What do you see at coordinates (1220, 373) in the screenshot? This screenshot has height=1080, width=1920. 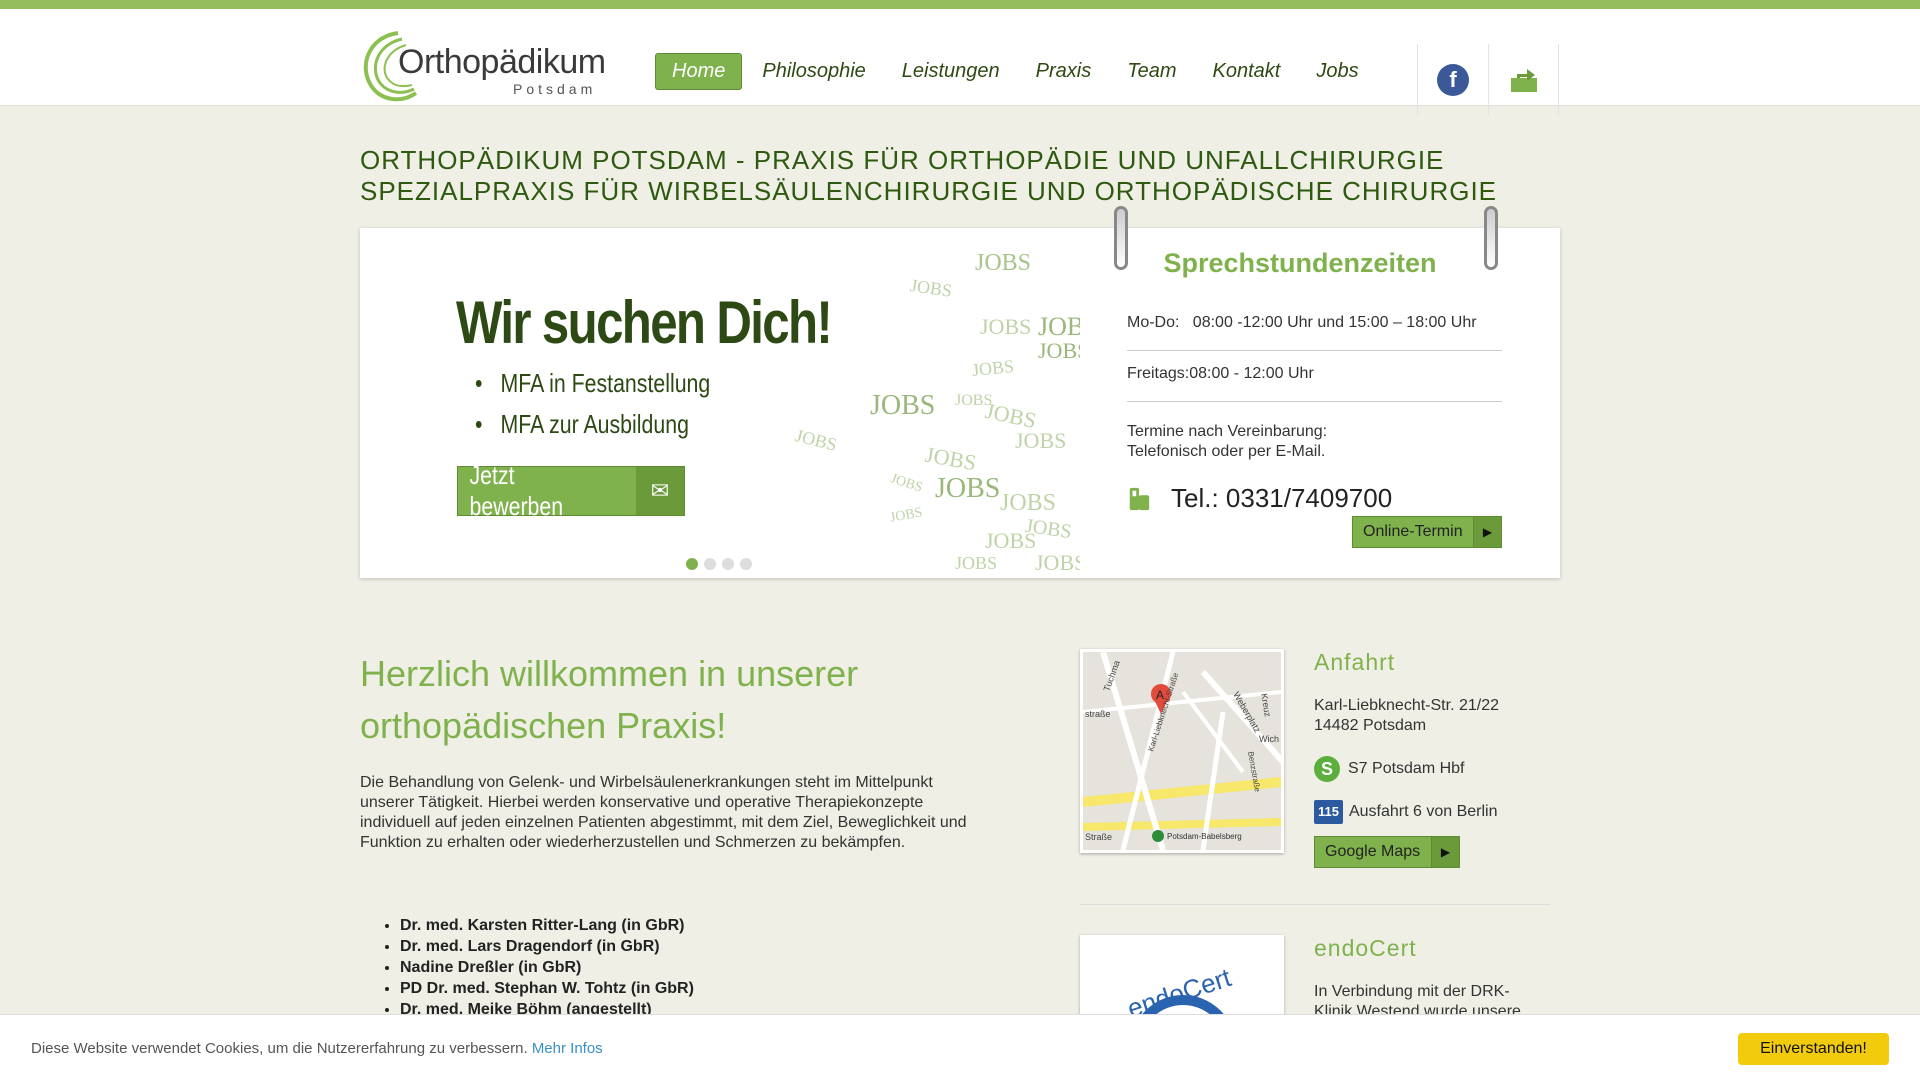 I see `hours-freitag: Freitags:08:00 - 12:00 Uhr` at bounding box center [1220, 373].